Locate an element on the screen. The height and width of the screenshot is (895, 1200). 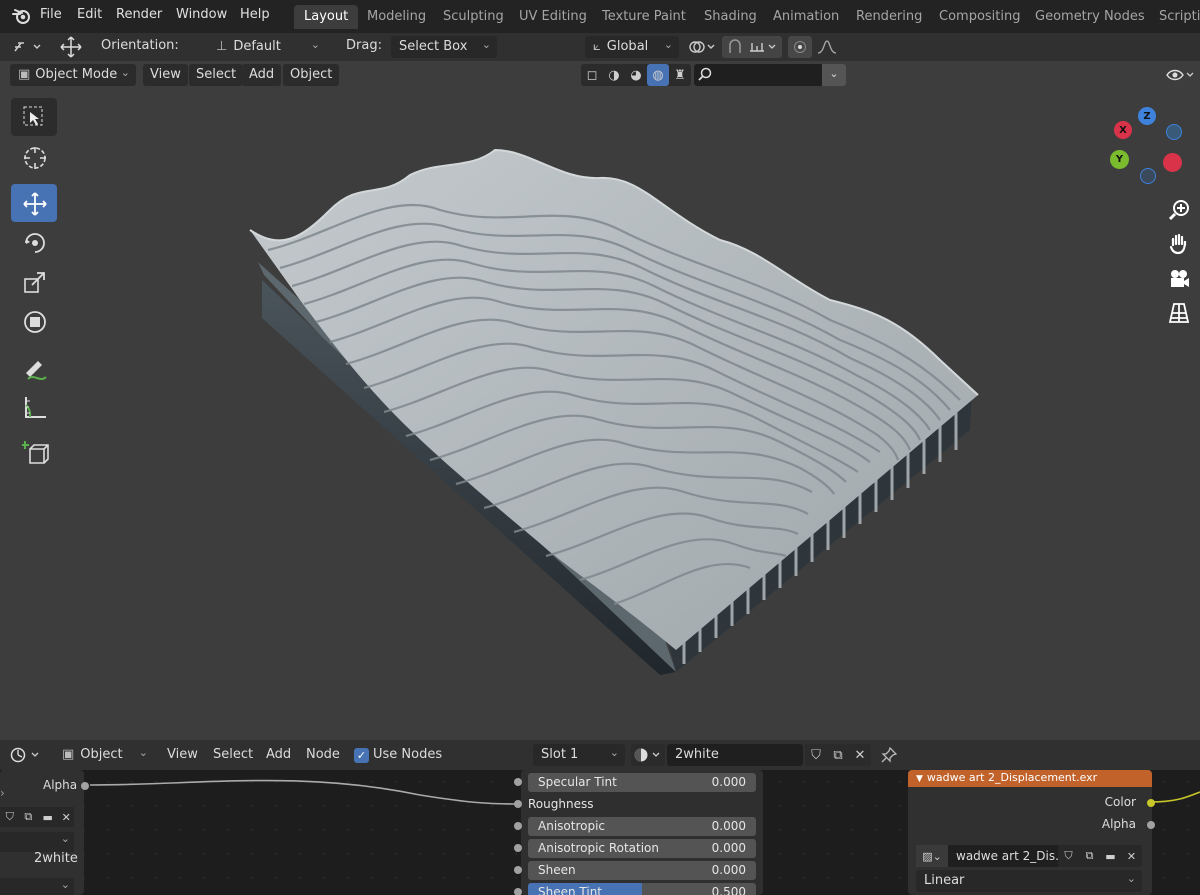
alpha-output-socket is located at coordinates (1151, 825).